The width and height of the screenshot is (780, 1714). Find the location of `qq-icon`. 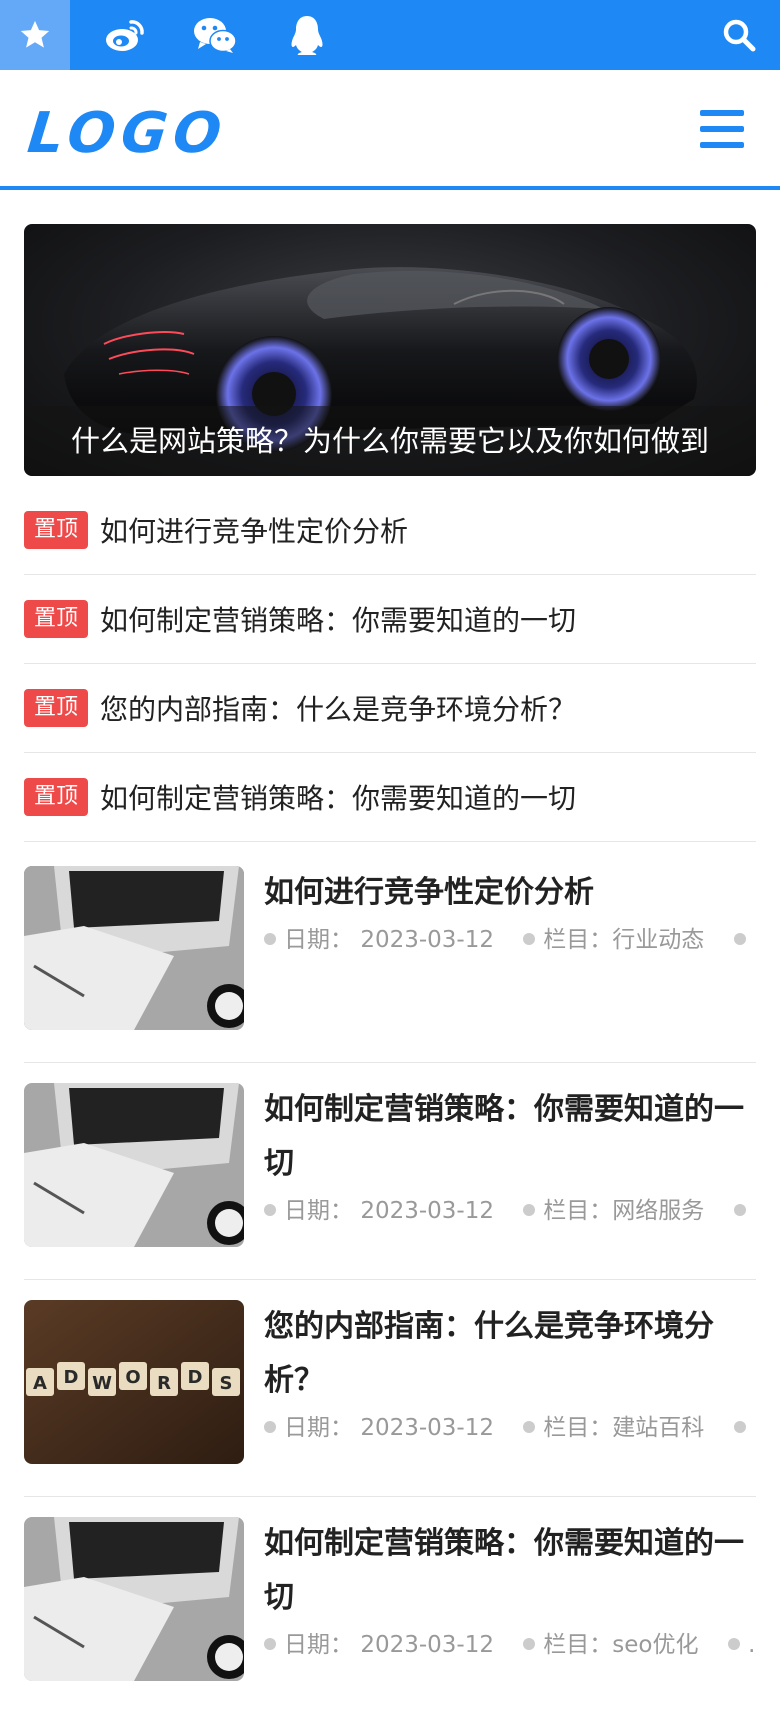

qq-icon is located at coordinates (307, 35).